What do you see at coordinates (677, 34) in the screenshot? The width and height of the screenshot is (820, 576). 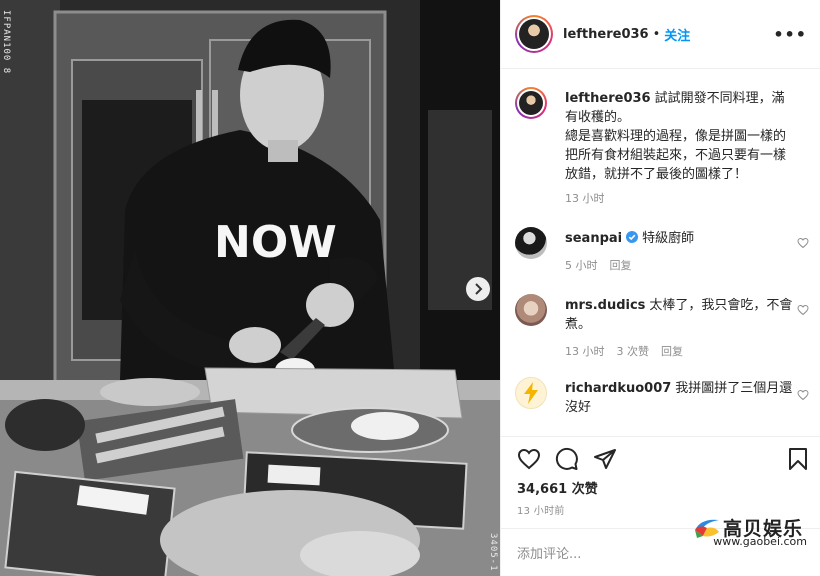 I see `follow-button: 关注` at bounding box center [677, 34].